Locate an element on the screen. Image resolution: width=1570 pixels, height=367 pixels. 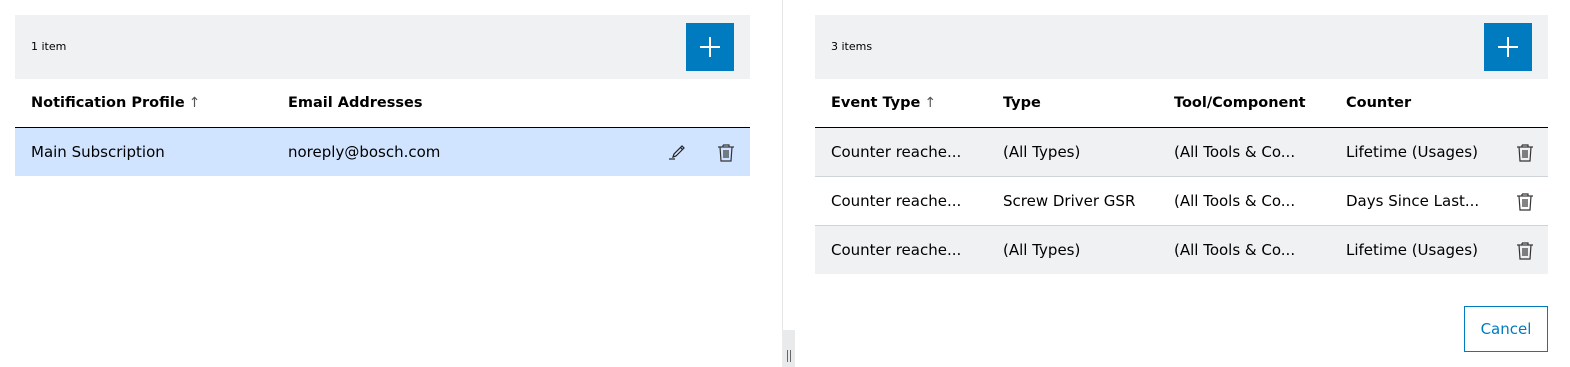
events-table-header: Event Type ↑ Type Tool/Component Counter is located at coordinates (1181, 103).